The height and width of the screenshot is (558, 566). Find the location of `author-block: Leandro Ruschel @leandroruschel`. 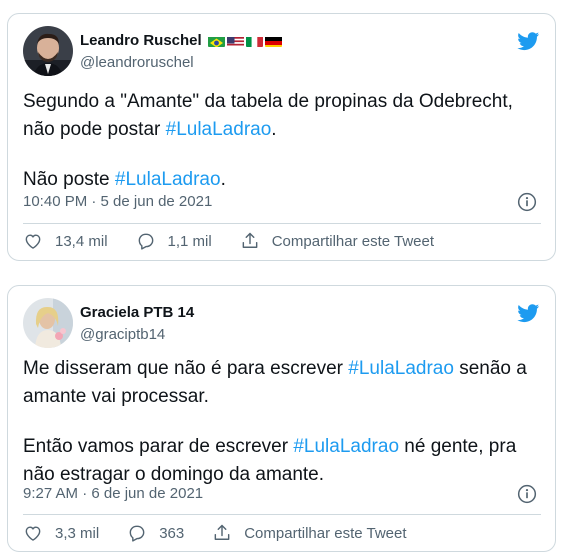

author-block: Leandro Ruschel @leandroruschel is located at coordinates (181, 52).